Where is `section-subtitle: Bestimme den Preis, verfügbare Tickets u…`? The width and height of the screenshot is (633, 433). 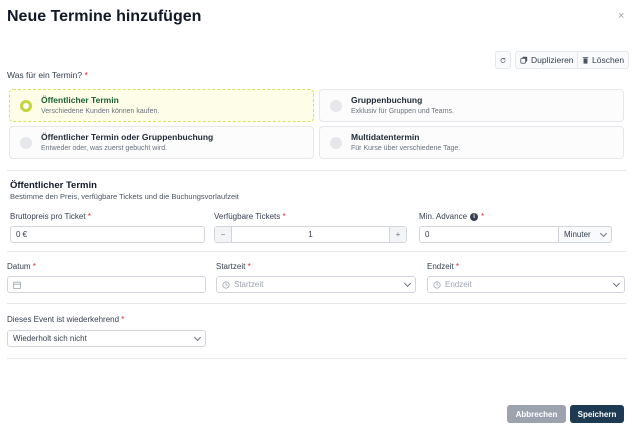 section-subtitle: Bestimme den Preis, verfügbare Tickets u… is located at coordinates (124, 196).